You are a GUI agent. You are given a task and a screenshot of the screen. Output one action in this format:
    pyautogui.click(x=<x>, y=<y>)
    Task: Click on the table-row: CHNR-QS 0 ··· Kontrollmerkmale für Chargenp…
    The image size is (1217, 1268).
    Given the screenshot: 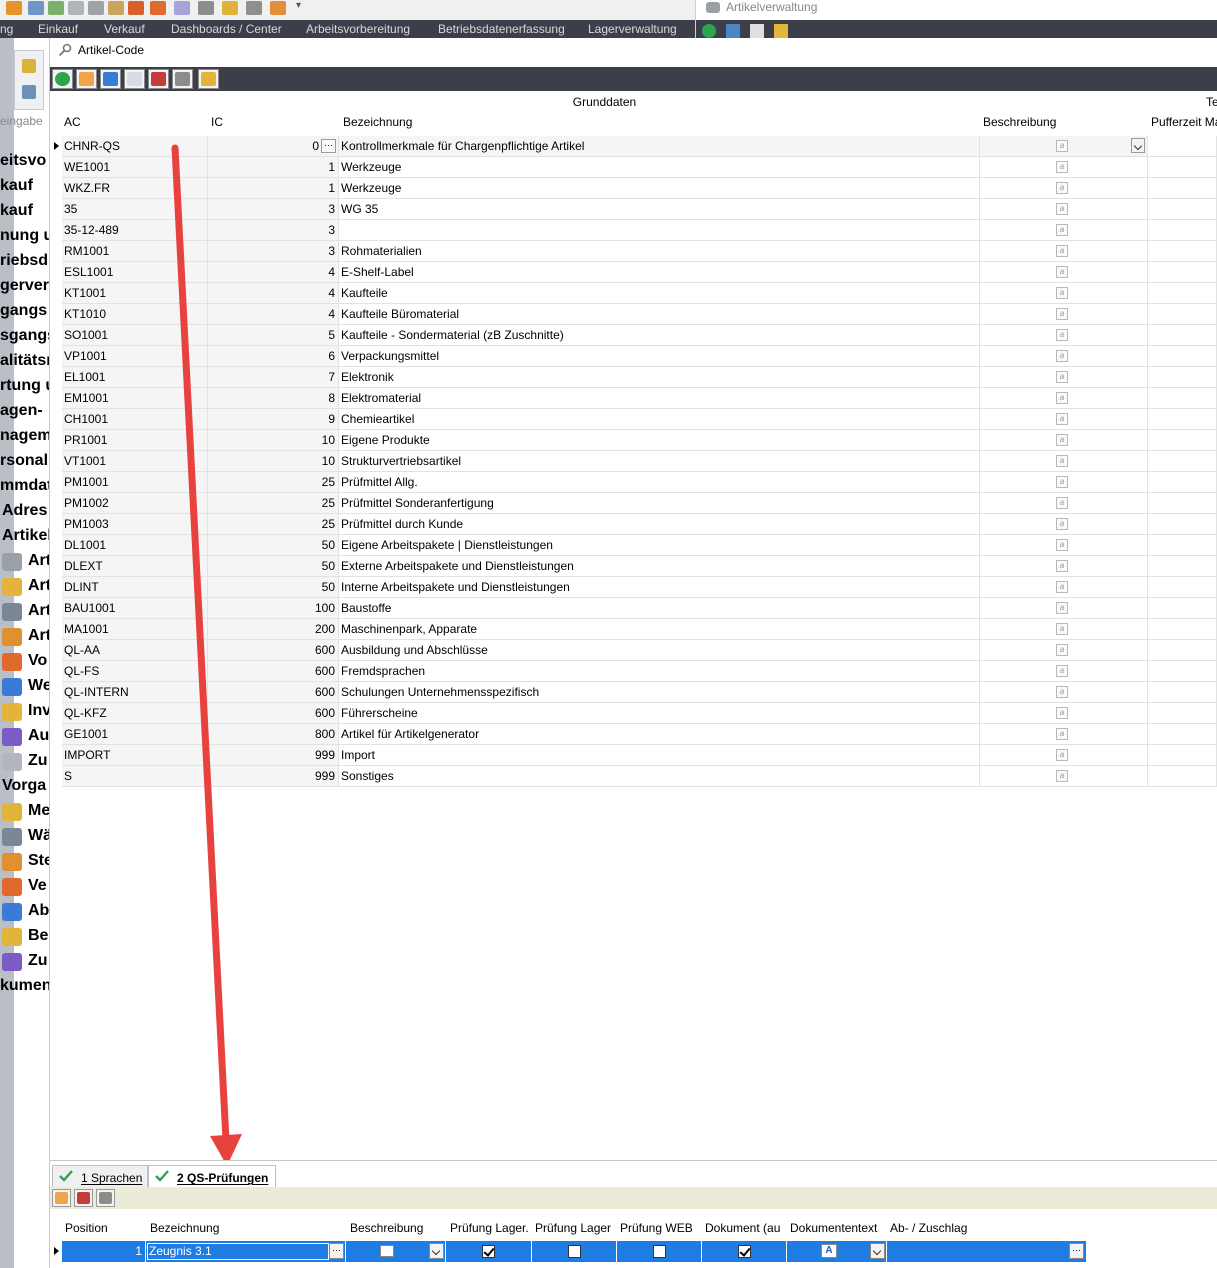 What is the action you would take?
    pyautogui.click(x=633, y=146)
    